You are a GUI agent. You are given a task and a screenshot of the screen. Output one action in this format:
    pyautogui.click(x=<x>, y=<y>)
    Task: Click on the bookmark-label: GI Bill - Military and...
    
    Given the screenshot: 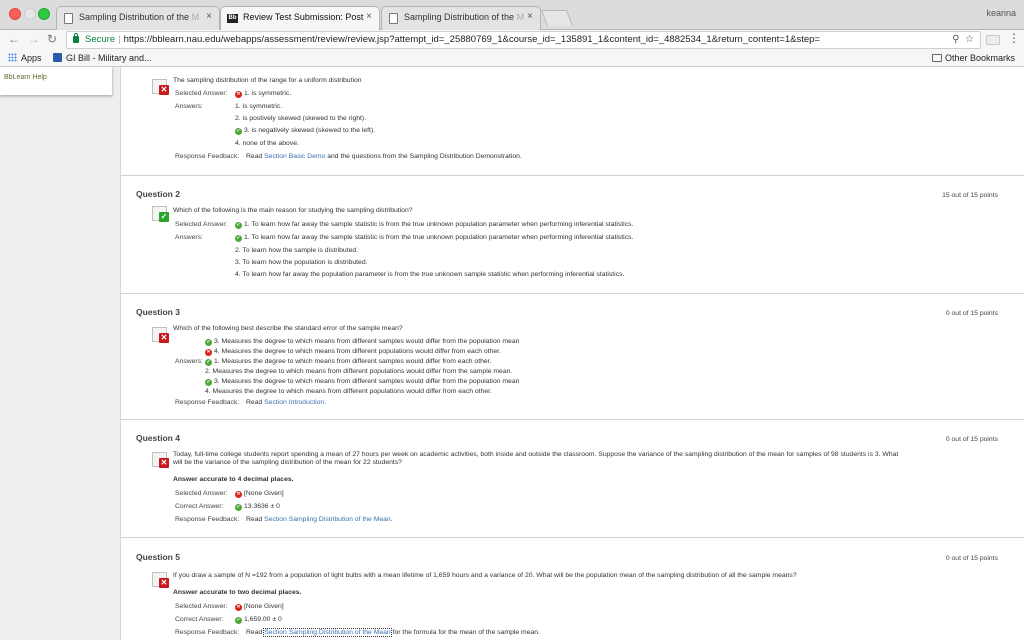 What is the action you would take?
    pyautogui.click(x=109, y=58)
    